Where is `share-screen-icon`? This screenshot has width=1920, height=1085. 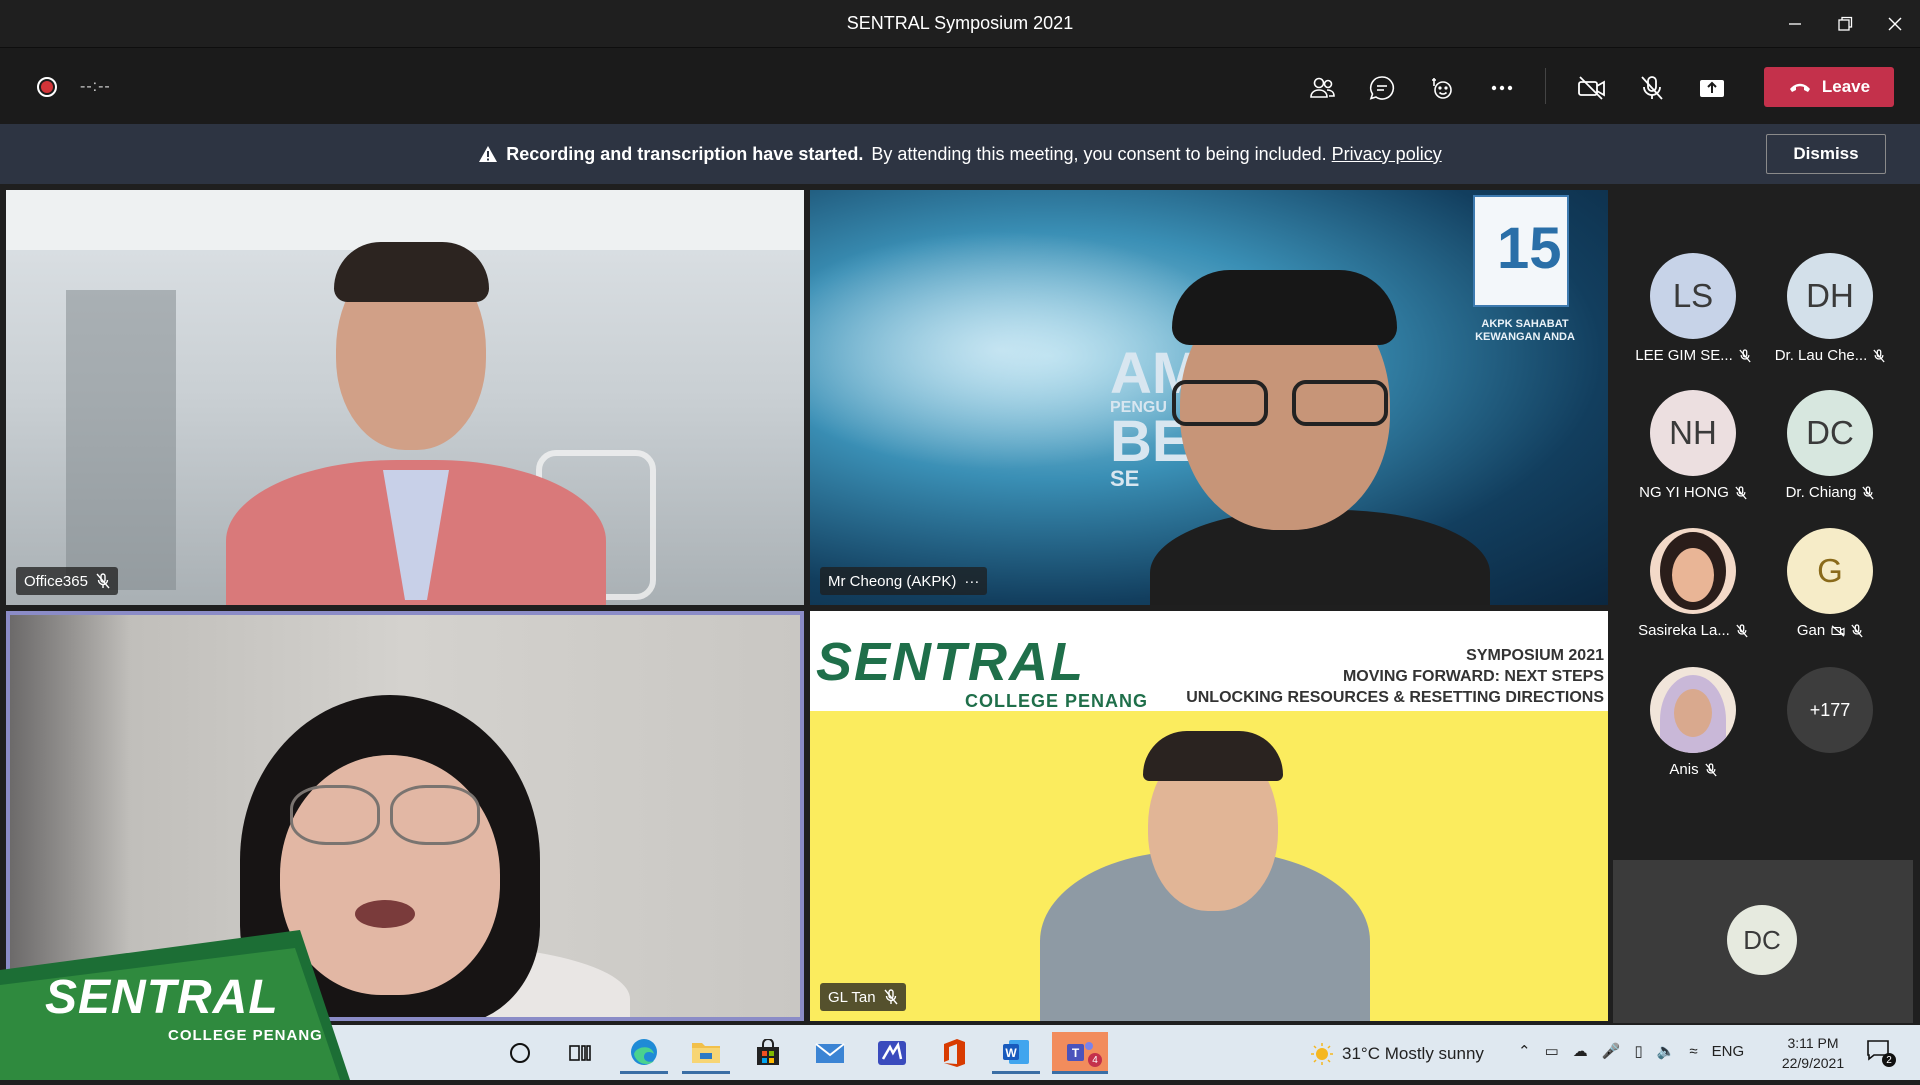 share-screen-icon is located at coordinates (1712, 88).